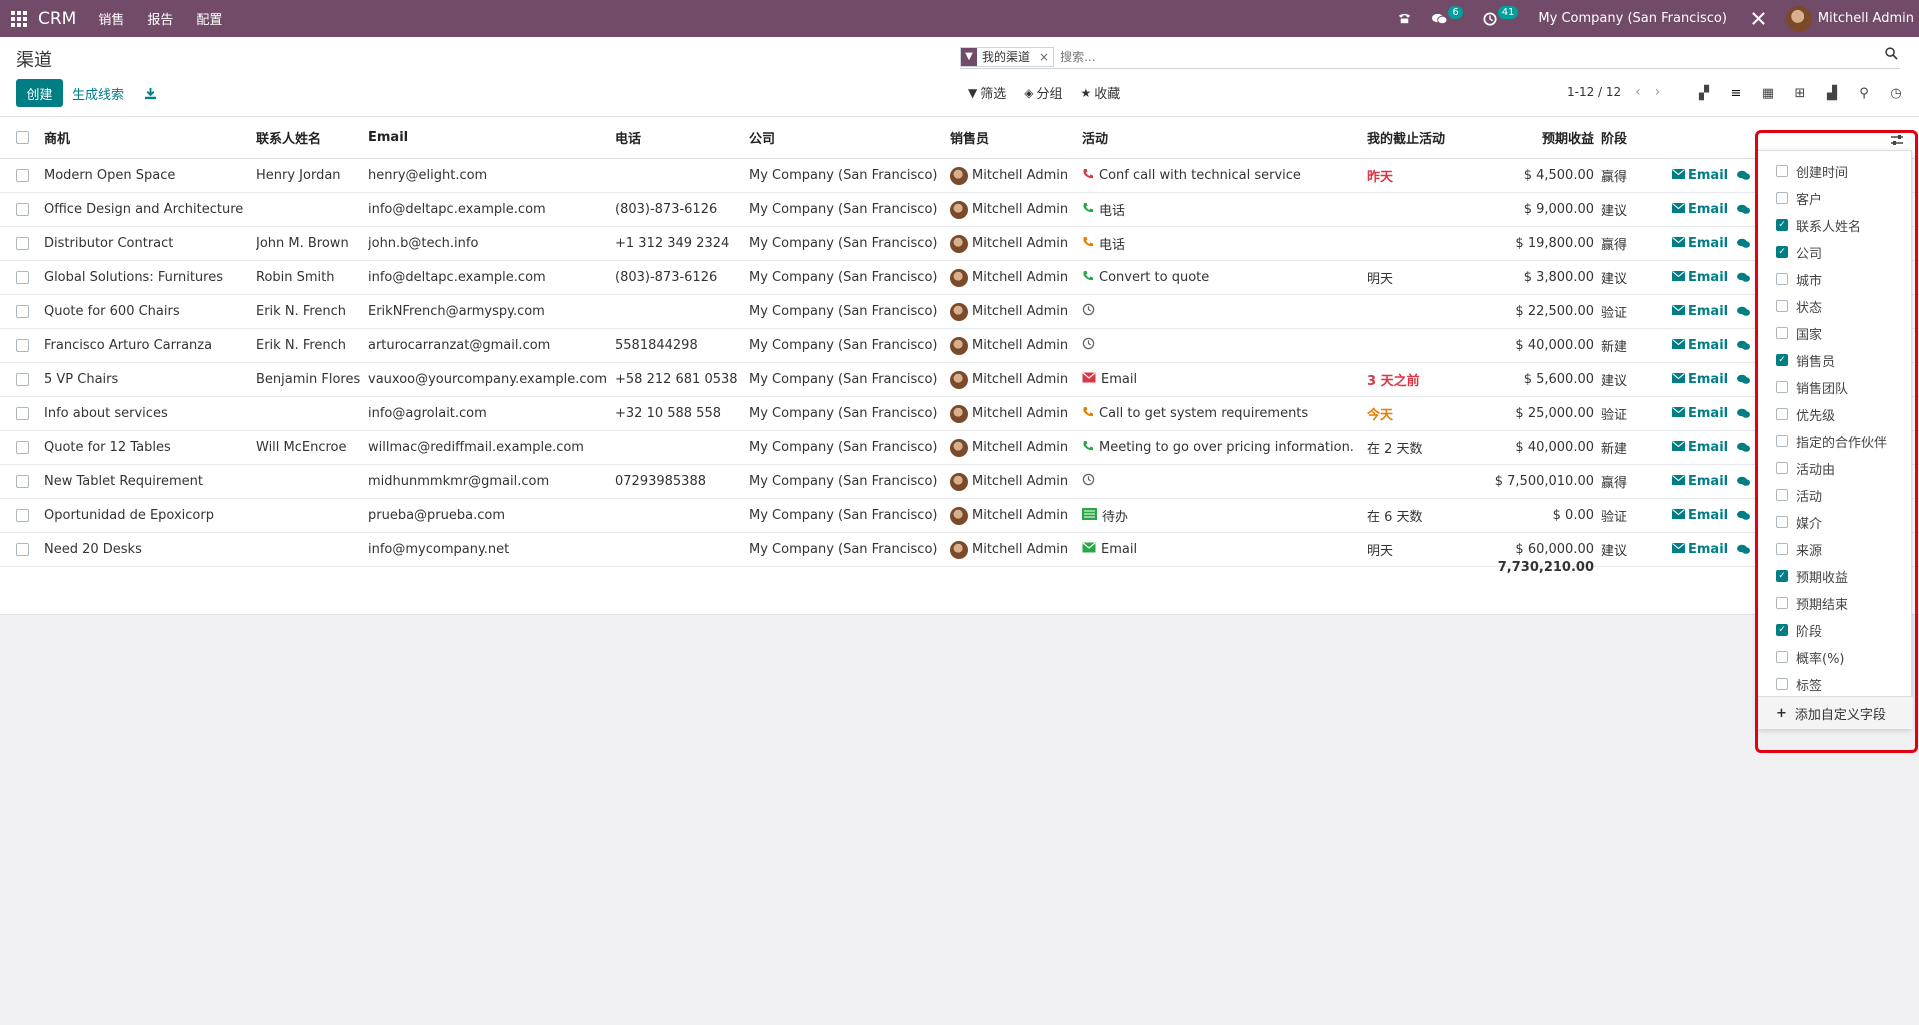 This screenshot has width=1919, height=1025. Describe the element at coordinates (1897, 142) in the screenshot. I see `optional-columns-toggle` at that location.